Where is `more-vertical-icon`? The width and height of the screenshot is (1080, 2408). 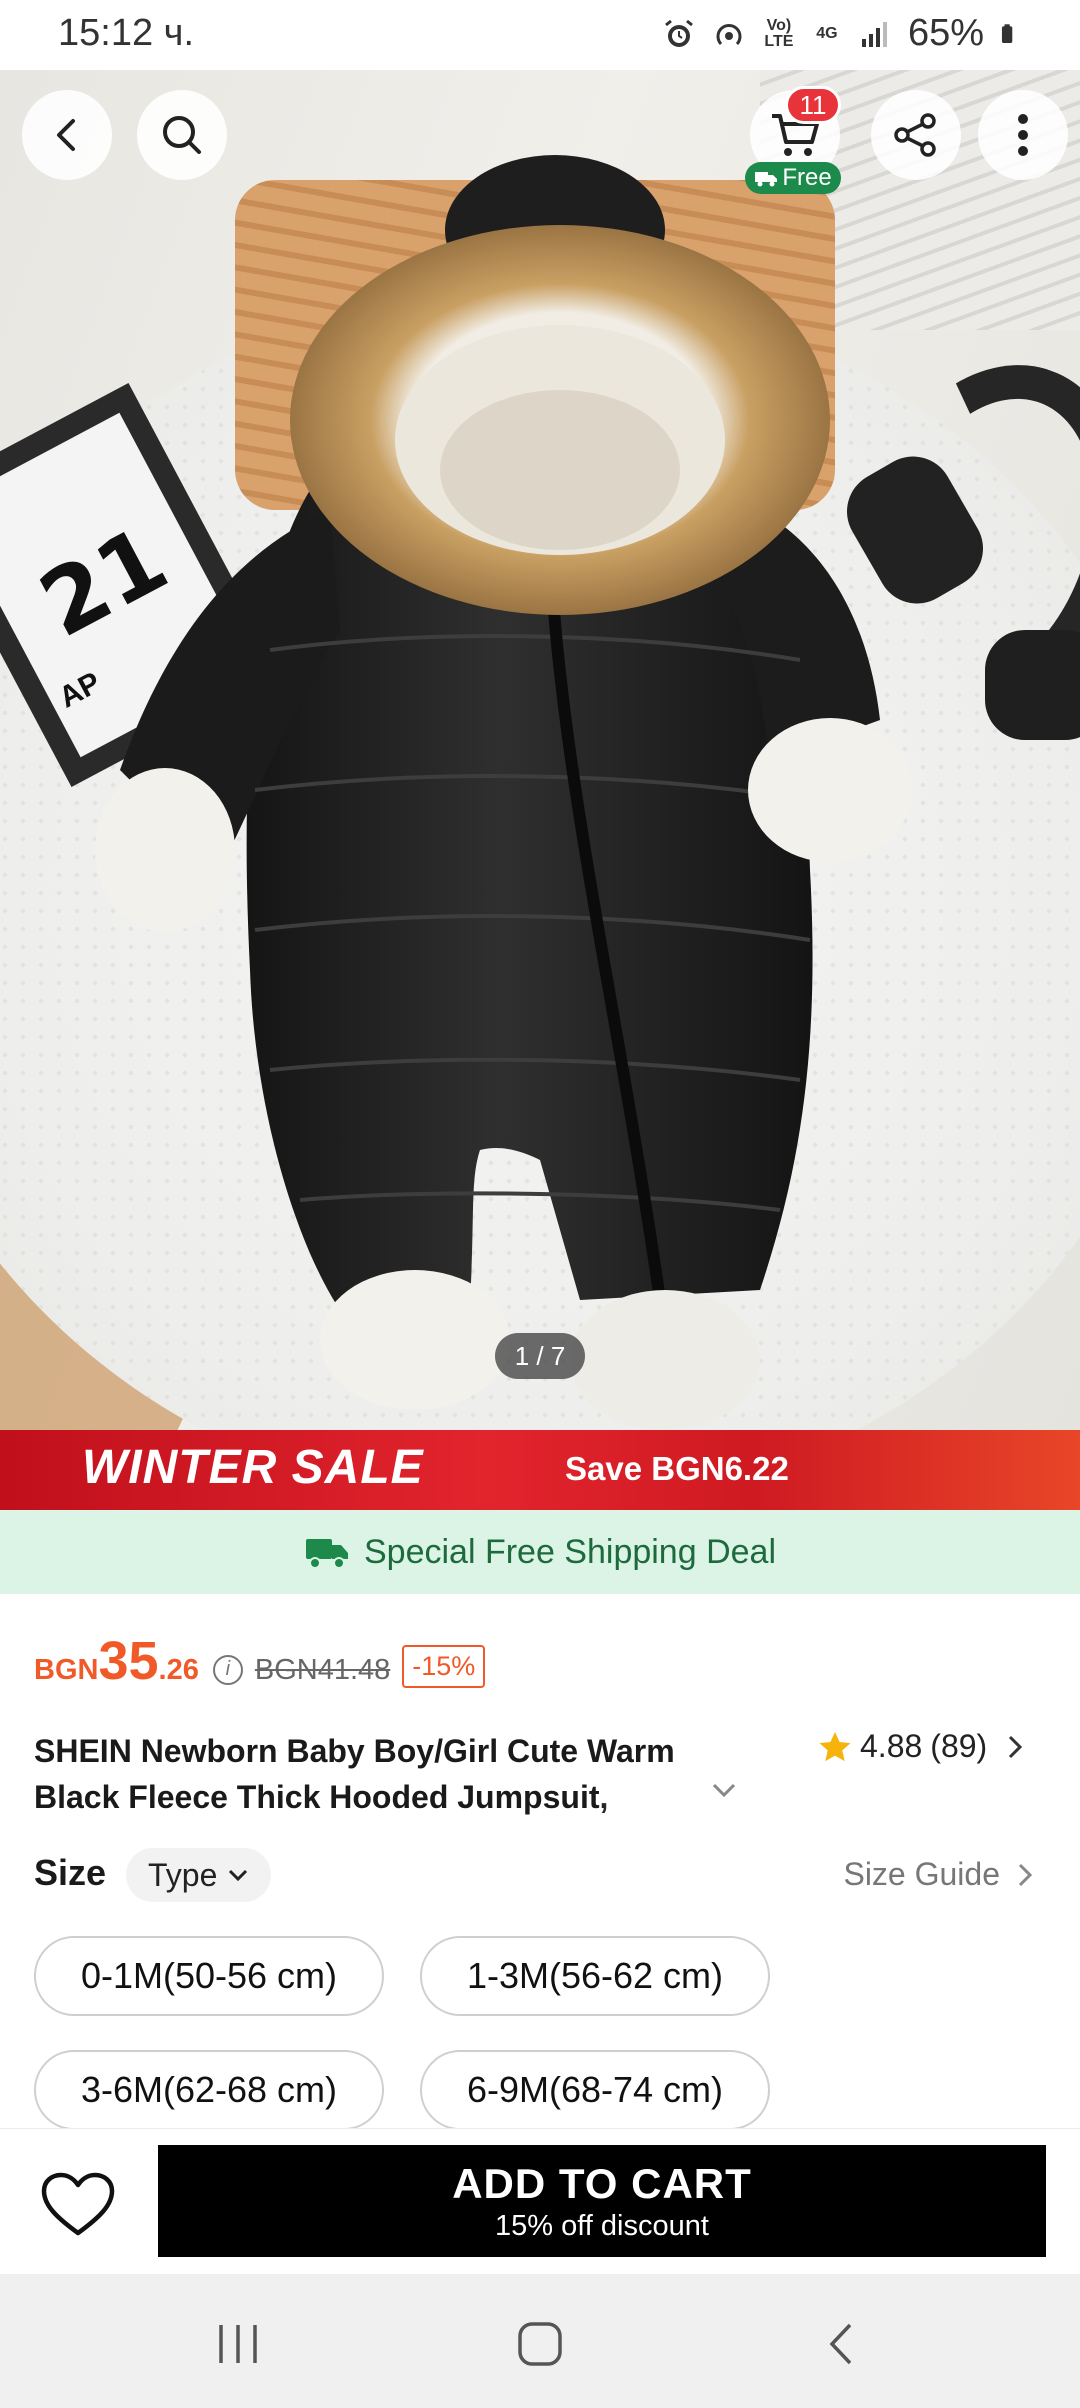
more-vertical-icon is located at coordinates (1023, 135).